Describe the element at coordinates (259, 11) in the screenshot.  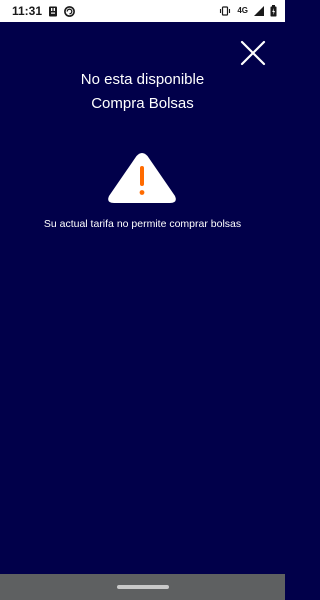
I see `signal-icon` at that location.